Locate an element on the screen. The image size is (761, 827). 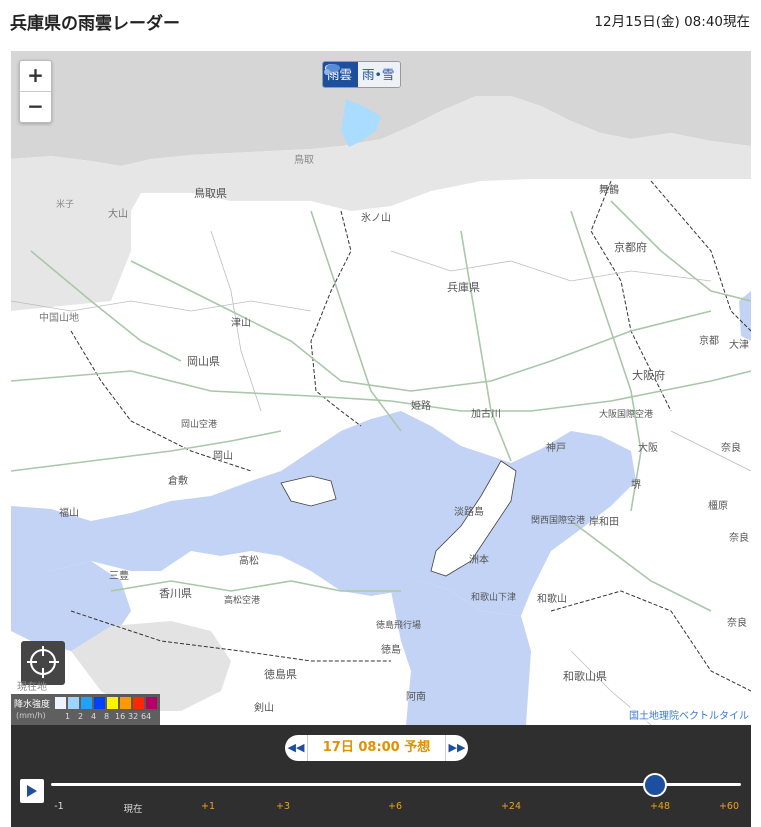
time-tick: +60 is located at coordinates (729, 806).